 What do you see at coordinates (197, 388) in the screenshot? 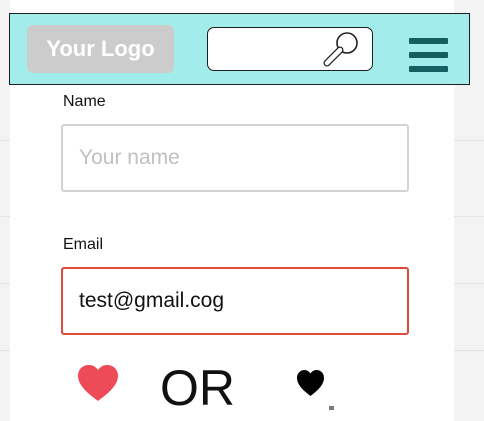
I see `or-separator: OR` at bounding box center [197, 388].